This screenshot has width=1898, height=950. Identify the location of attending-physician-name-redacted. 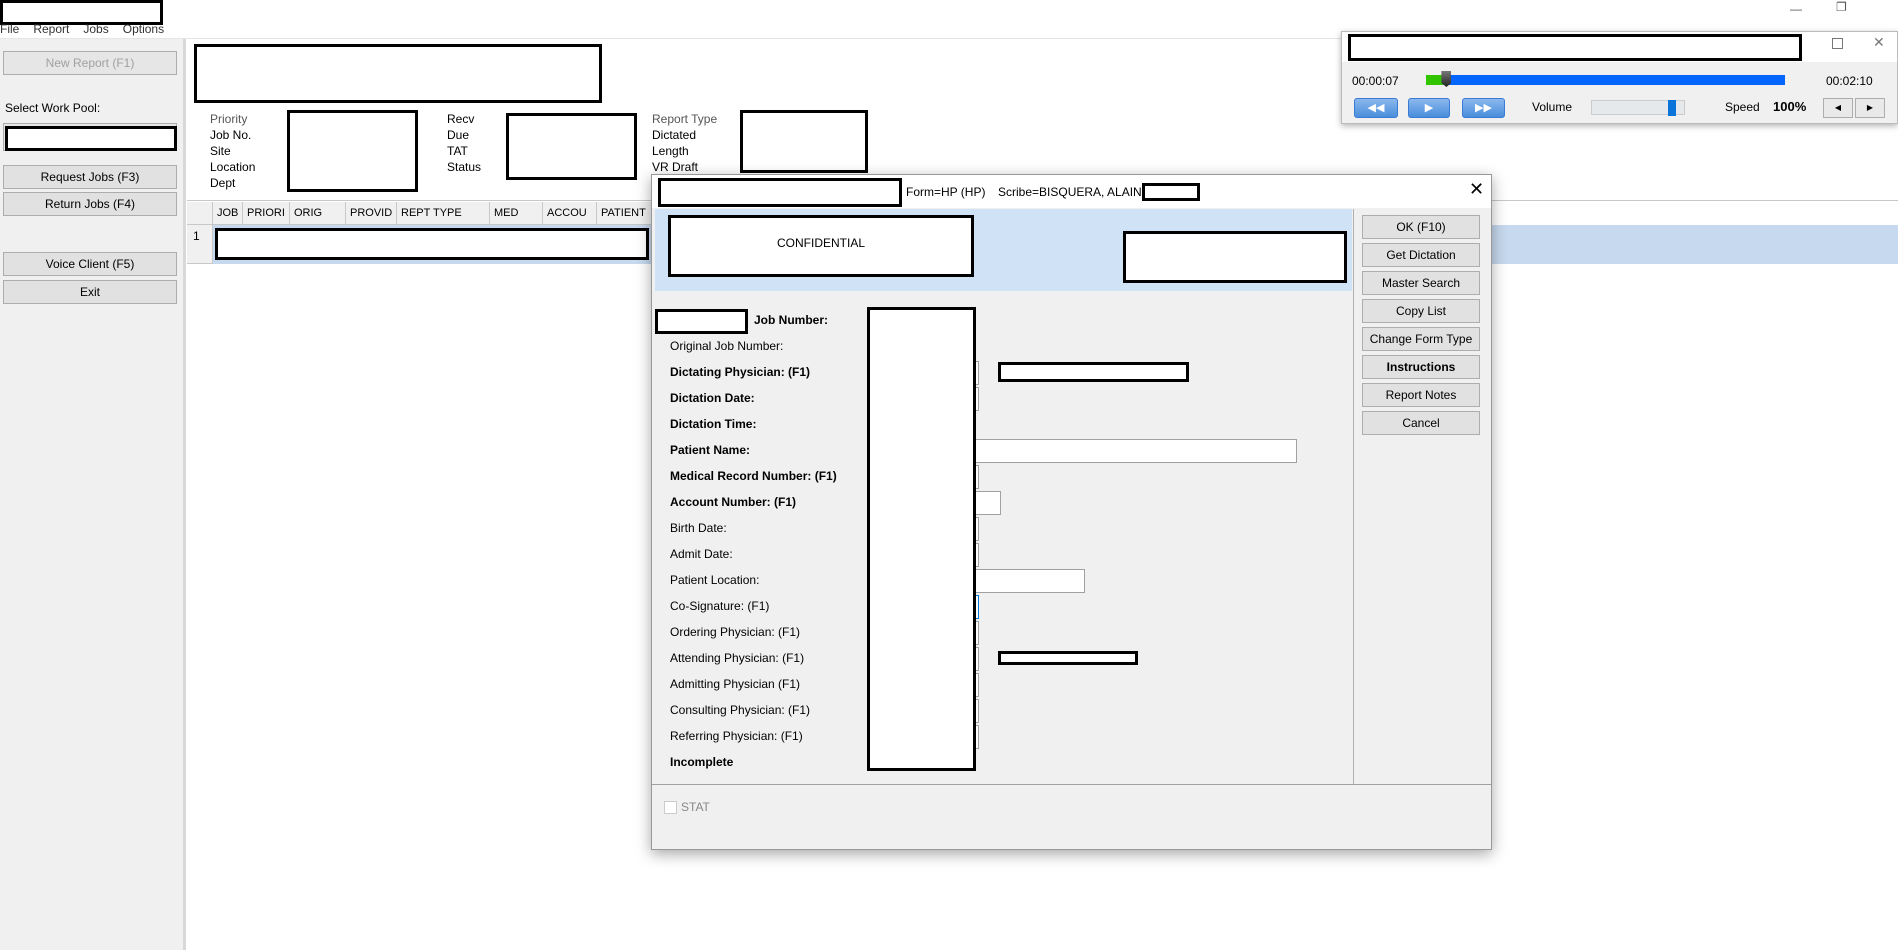
(1068, 658).